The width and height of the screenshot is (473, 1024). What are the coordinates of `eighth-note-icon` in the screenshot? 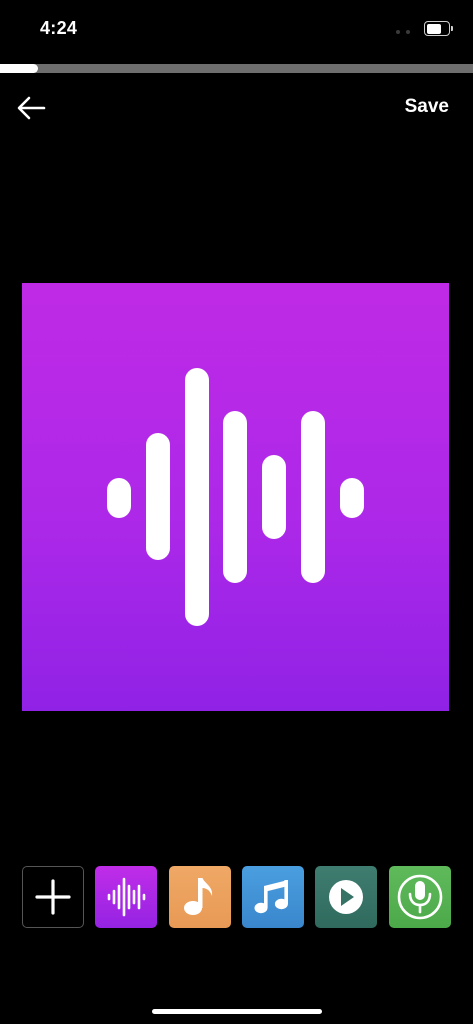 It's located at (198, 896).